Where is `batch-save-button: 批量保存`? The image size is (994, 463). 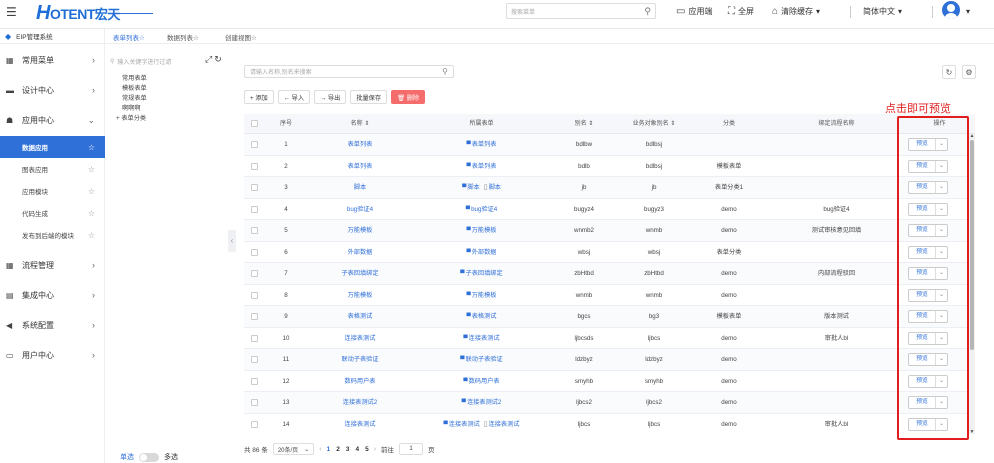 batch-save-button: 批量保存 is located at coordinates (369, 97).